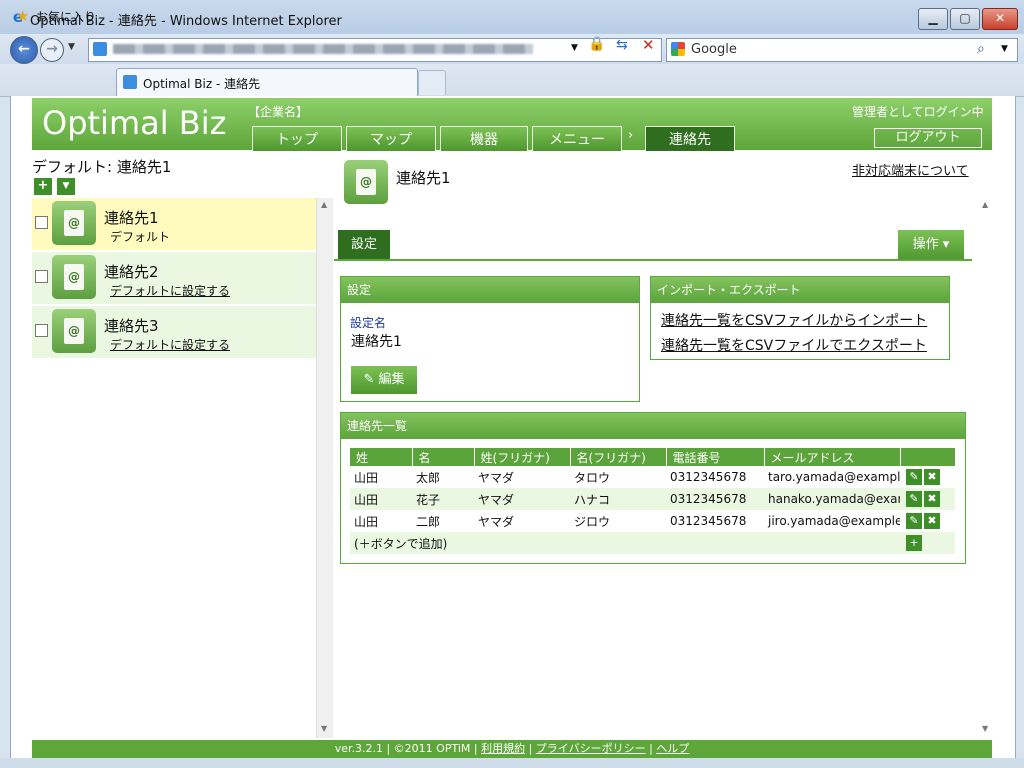 This screenshot has width=1024, height=768. Describe the element at coordinates (625, 543) in the screenshot. I see `add-hint: (＋ボタンで追加)` at that location.